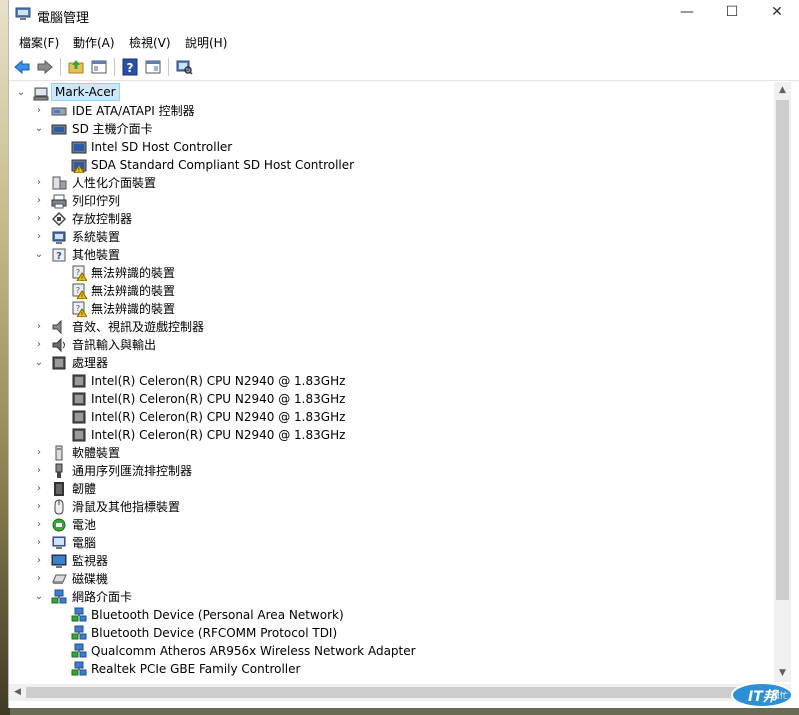 Image resolution: width=799 pixels, height=715 pixels. What do you see at coordinates (76, 67) in the screenshot?
I see `up-folder-icon` at bounding box center [76, 67].